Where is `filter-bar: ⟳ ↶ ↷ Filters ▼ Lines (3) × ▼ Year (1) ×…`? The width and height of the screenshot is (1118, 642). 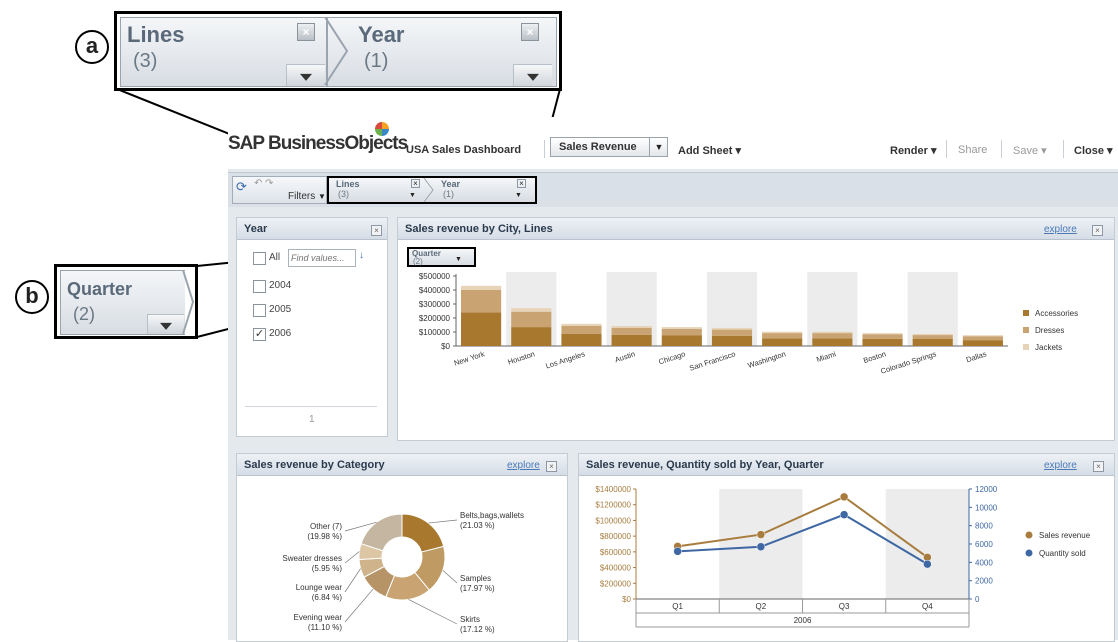 filter-bar: ⟳ ↶ ↷ Filters ▼ Lines (3) × ▼ Year (1) ×… is located at coordinates (673, 189).